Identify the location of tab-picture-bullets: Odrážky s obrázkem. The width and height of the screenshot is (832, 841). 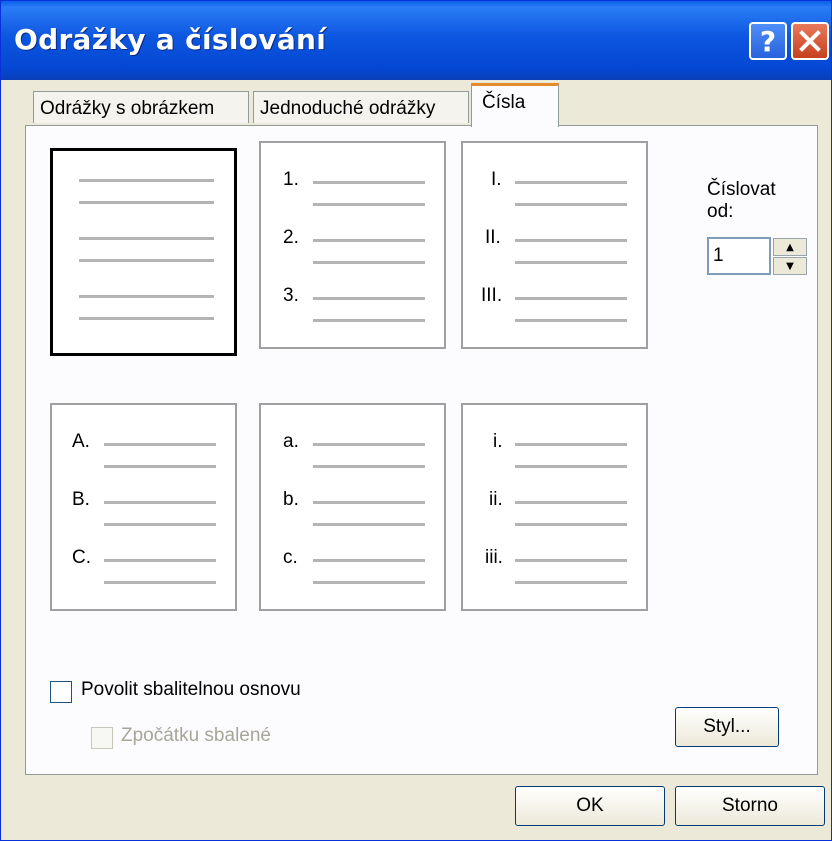
(141, 107).